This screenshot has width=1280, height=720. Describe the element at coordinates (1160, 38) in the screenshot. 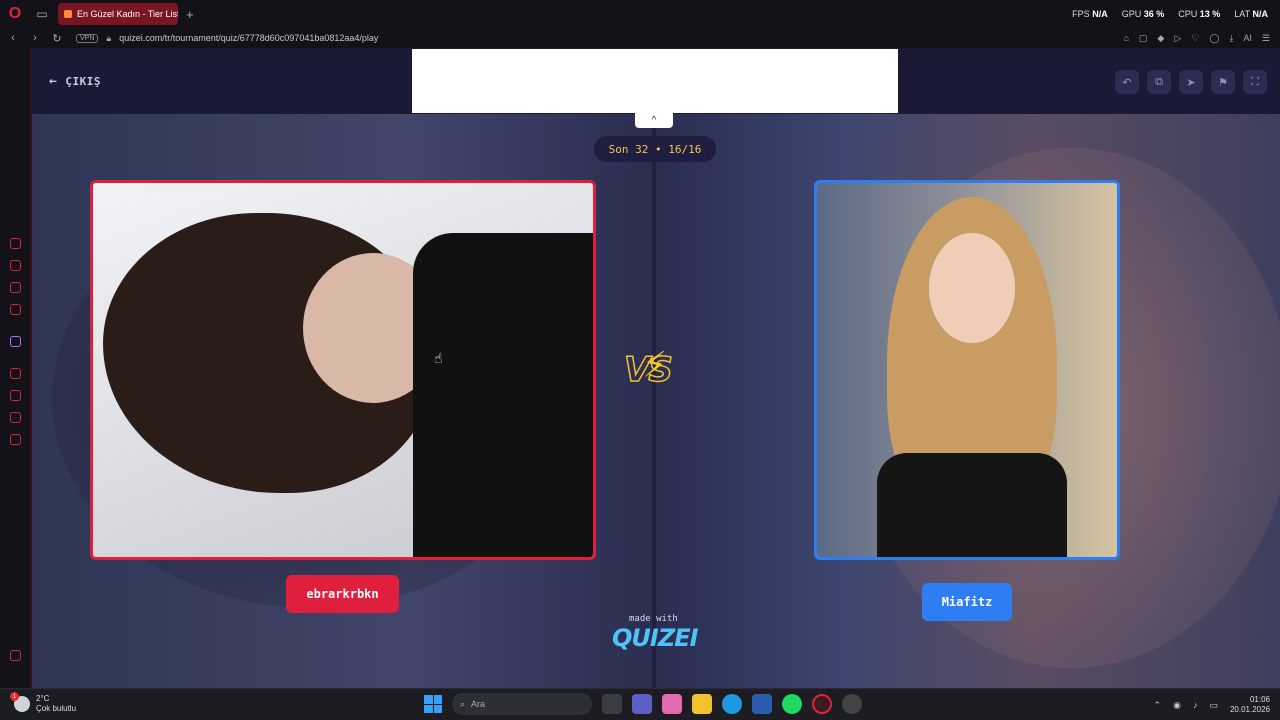

I see `shield-icon: ◆` at that location.